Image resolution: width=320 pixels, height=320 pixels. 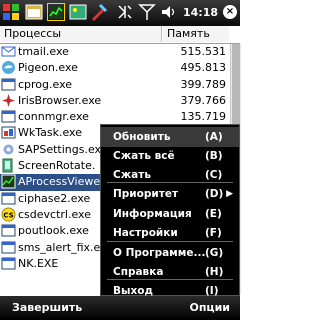 What do you see at coordinates (34, 12) in the screenshot?
I see `calendar-icon` at bounding box center [34, 12].